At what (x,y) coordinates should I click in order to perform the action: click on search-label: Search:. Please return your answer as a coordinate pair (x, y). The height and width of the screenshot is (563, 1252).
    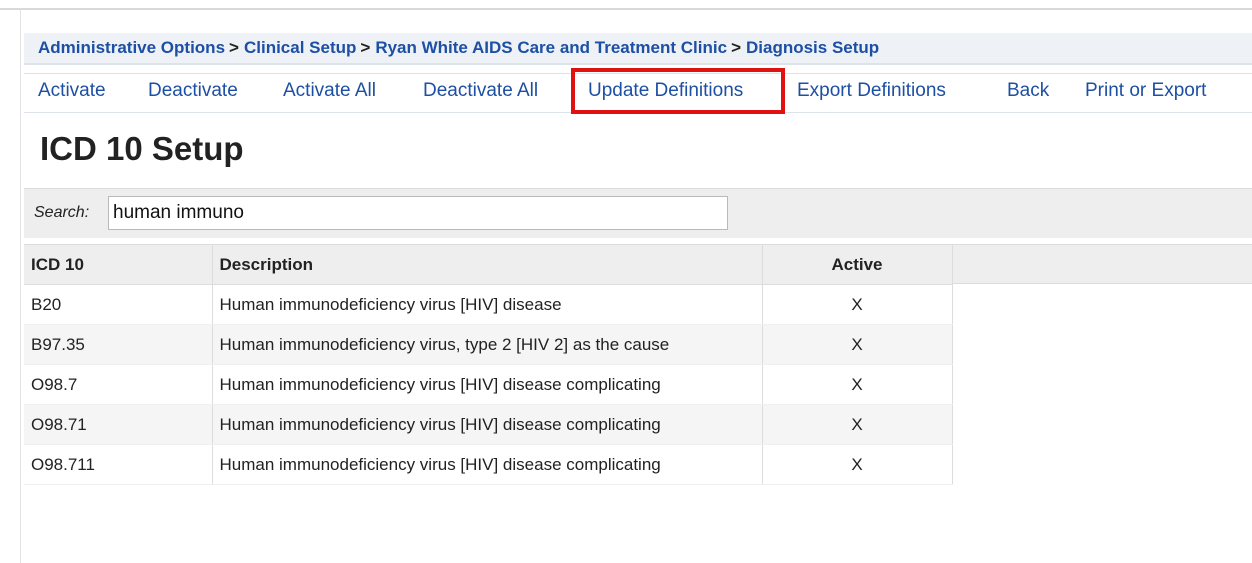
    Looking at the image, I should click on (62, 212).